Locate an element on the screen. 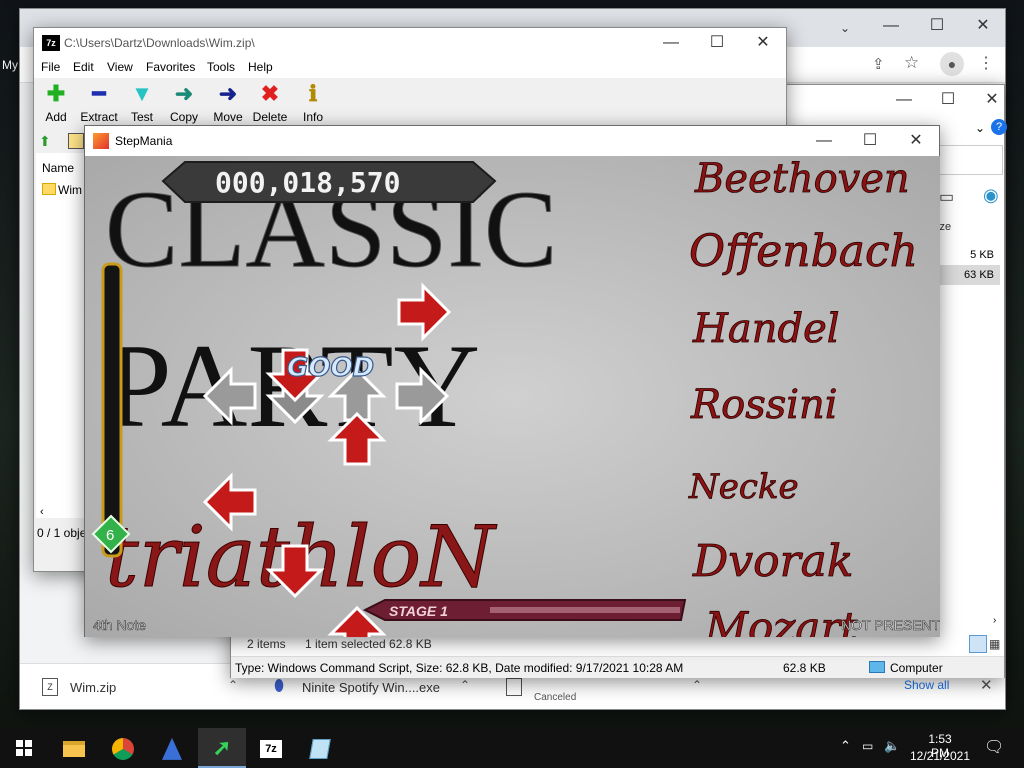 The image size is (1024, 768). composer-name: Handel is located at coordinates (766, 329).